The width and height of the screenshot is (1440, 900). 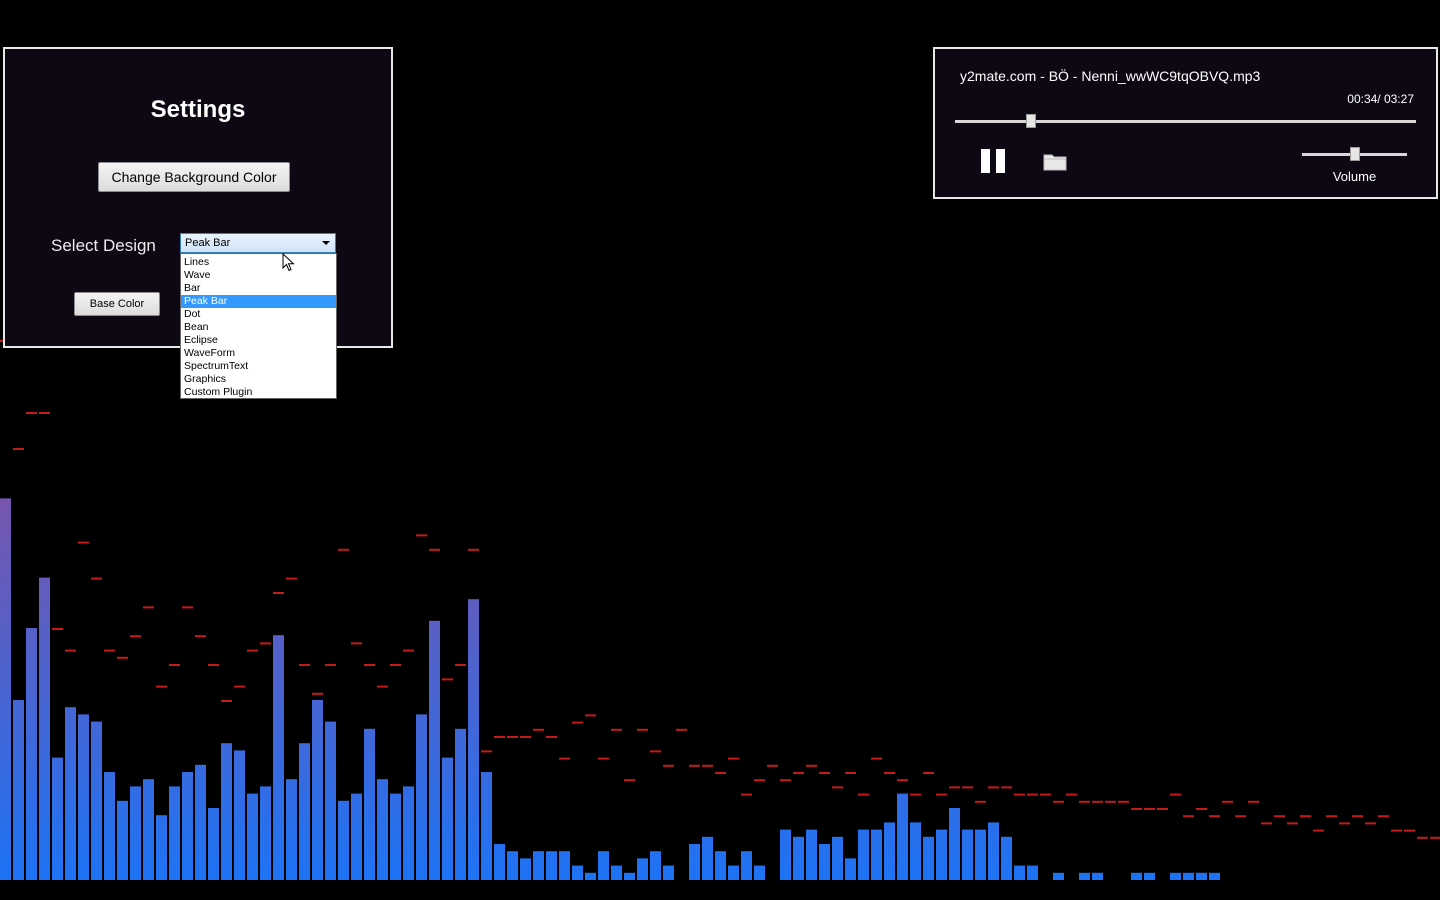 I want to click on design-option: Dot, so click(x=258, y=314).